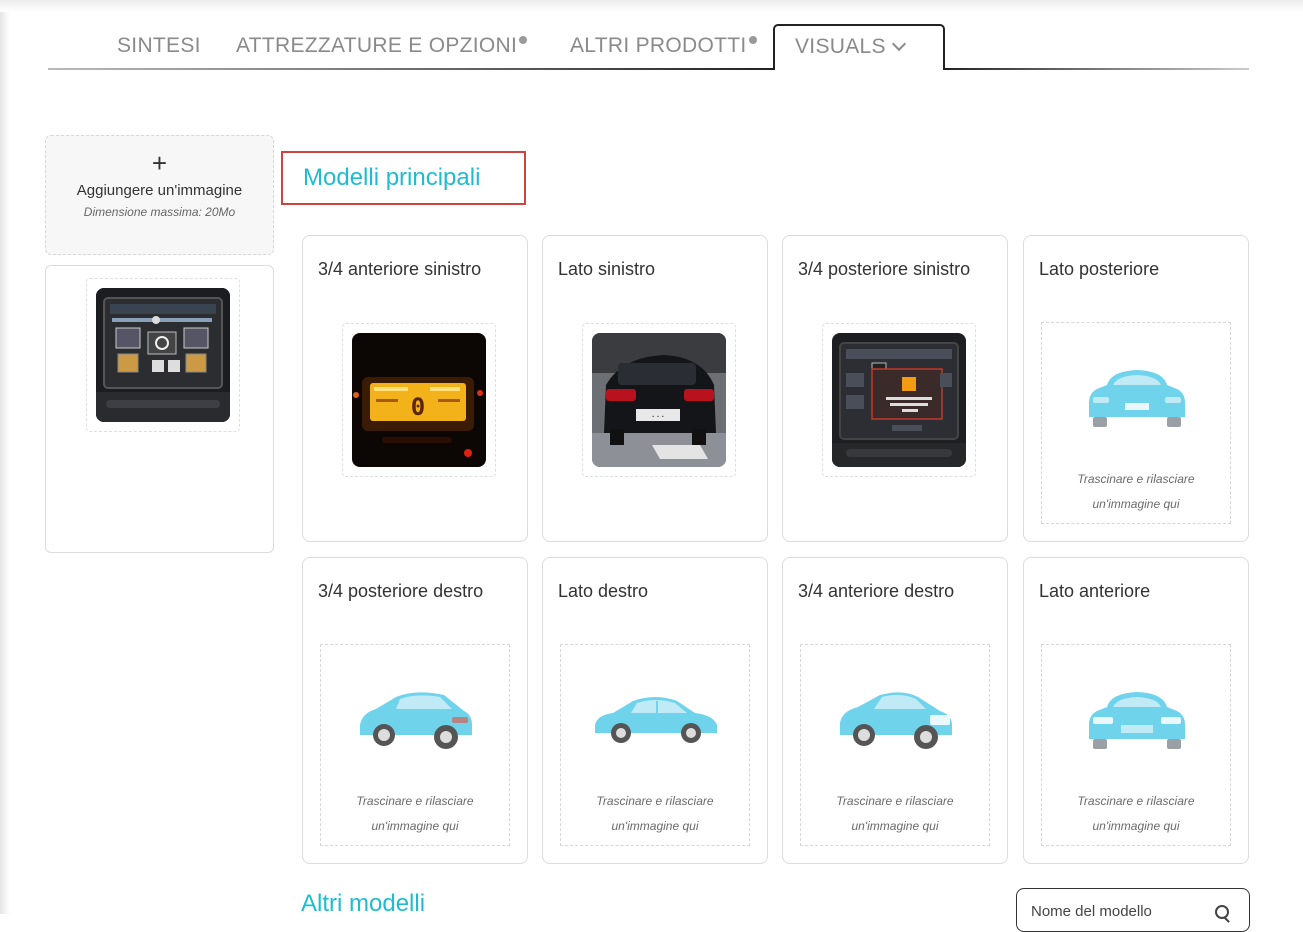 The image size is (1303, 932). What do you see at coordinates (401, 591) in the screenshot?
I see `card-title: 3/4 posteriore destro` at bounding box center [401, 591].